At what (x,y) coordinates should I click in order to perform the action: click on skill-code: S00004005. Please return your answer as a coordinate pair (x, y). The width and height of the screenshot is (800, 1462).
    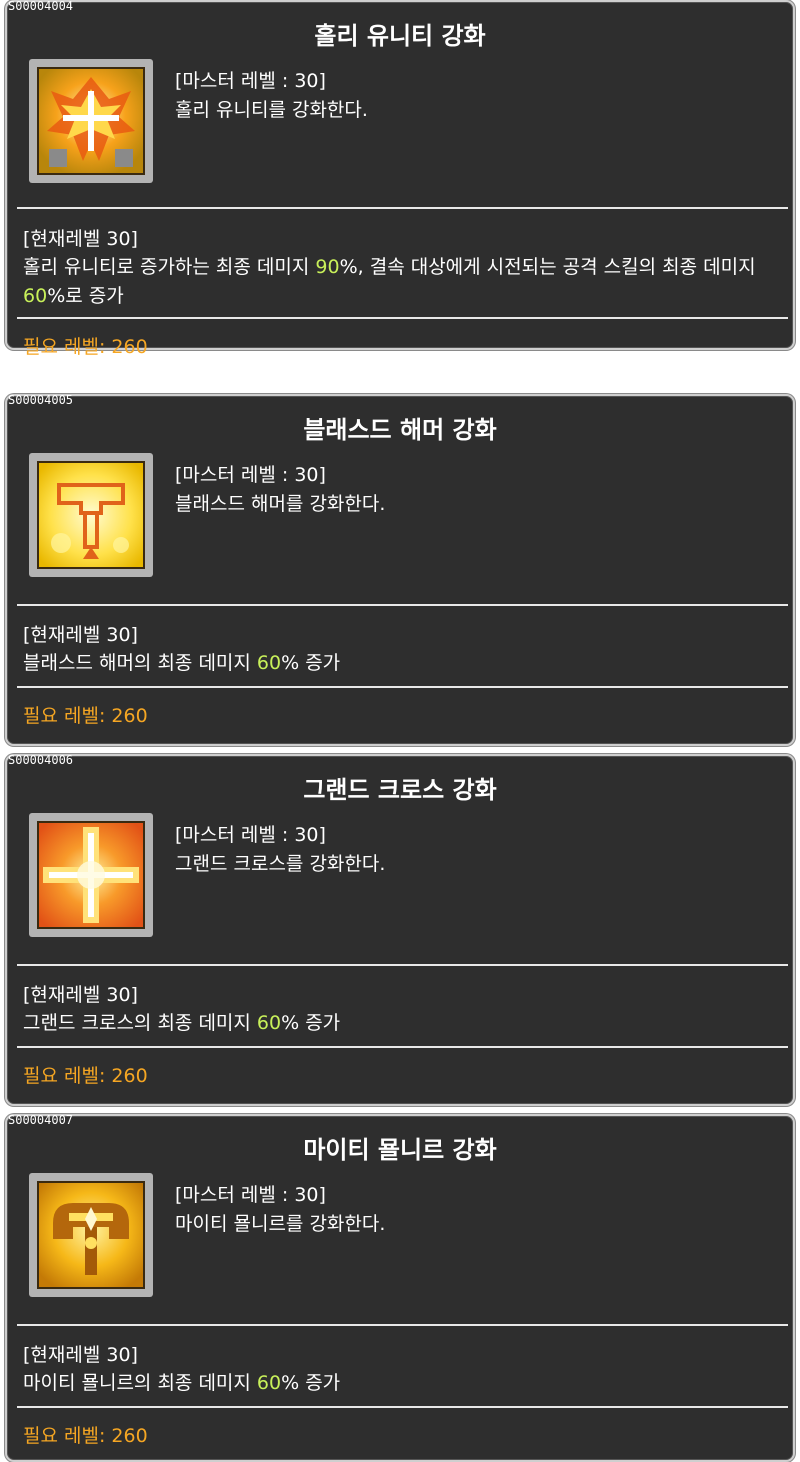
    Looking at the image, I should click on (41, 400).